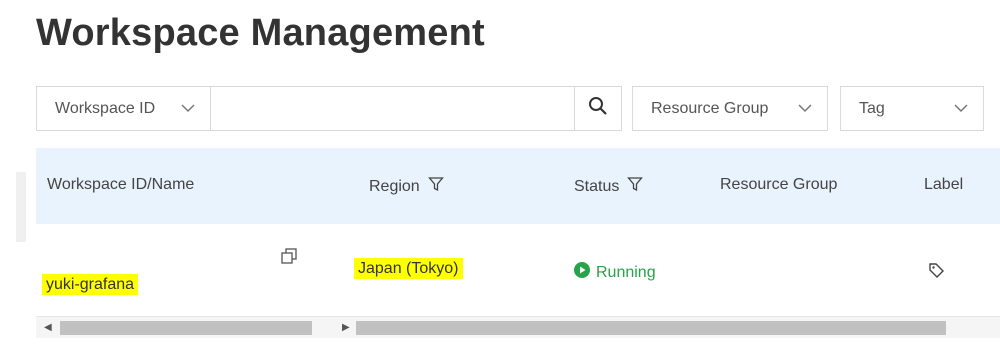 Image resolution: width=1000 pixels, height=347 pixels. I want to click on tag-icon, so click(936, 273).